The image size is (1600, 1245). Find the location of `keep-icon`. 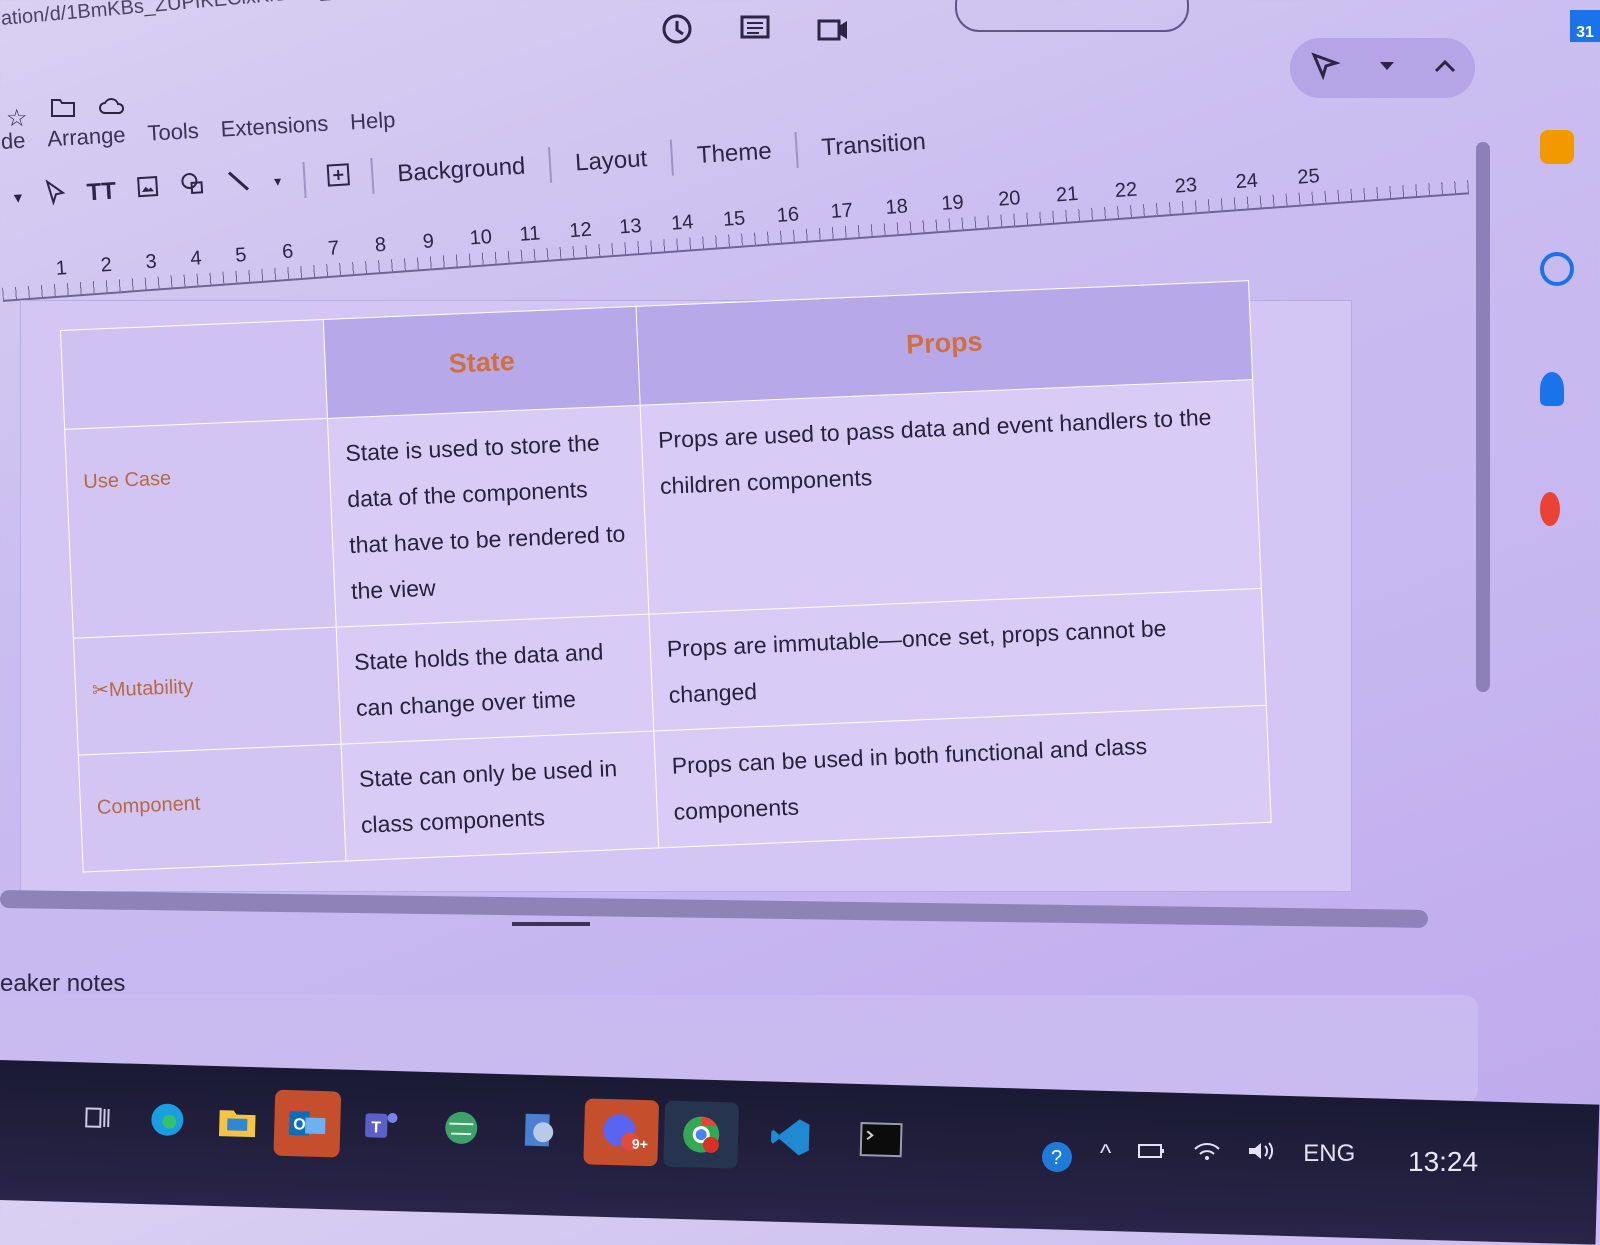

keep-icon is located at coordinates (1557, 147).